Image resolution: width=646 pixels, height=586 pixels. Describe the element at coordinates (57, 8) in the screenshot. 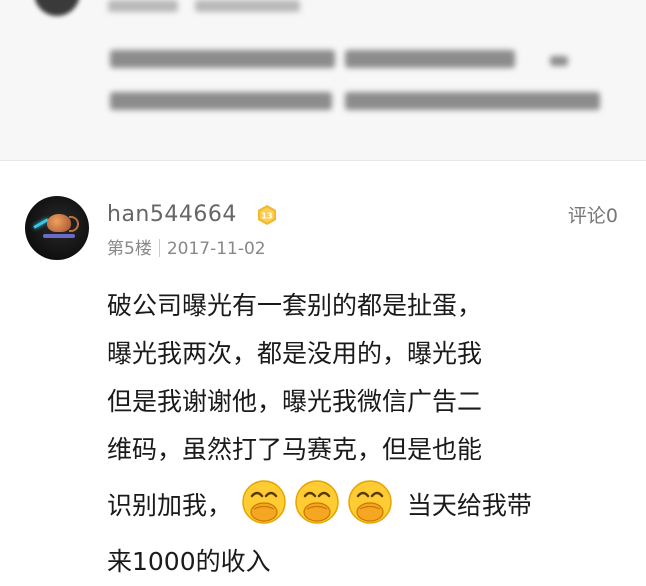

I see `previous-avatar` at that location.